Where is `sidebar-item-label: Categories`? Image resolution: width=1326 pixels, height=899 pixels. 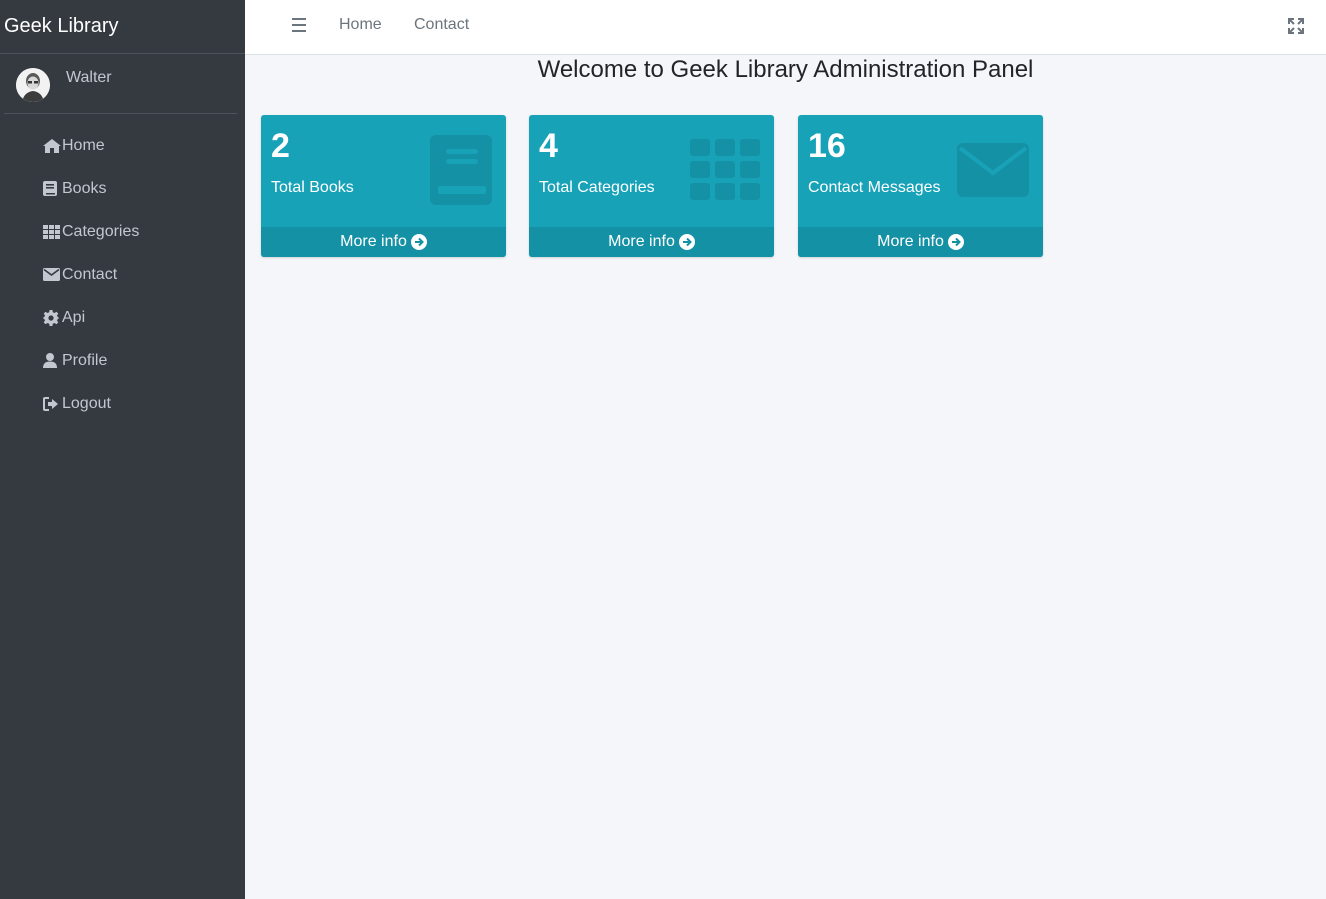
sidebar-item-label: Categories is located at coordinates (101, 231).